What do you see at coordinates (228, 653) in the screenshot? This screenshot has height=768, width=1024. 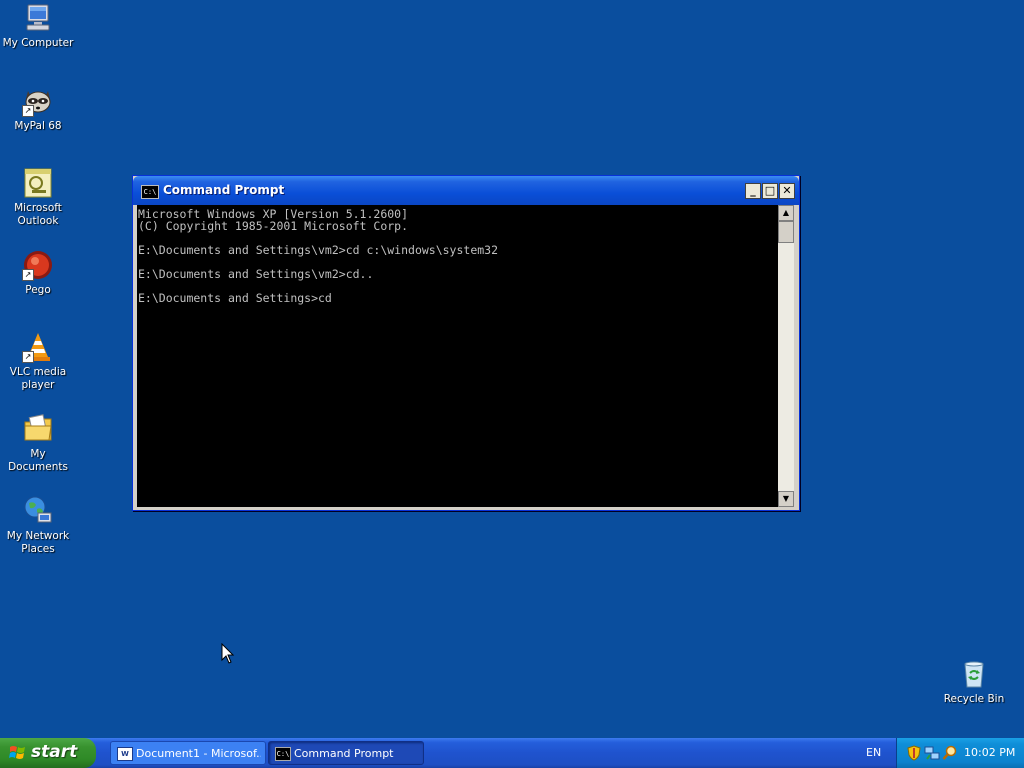 I see `mouse-pointer-icon` at bounding box center [228, 653].